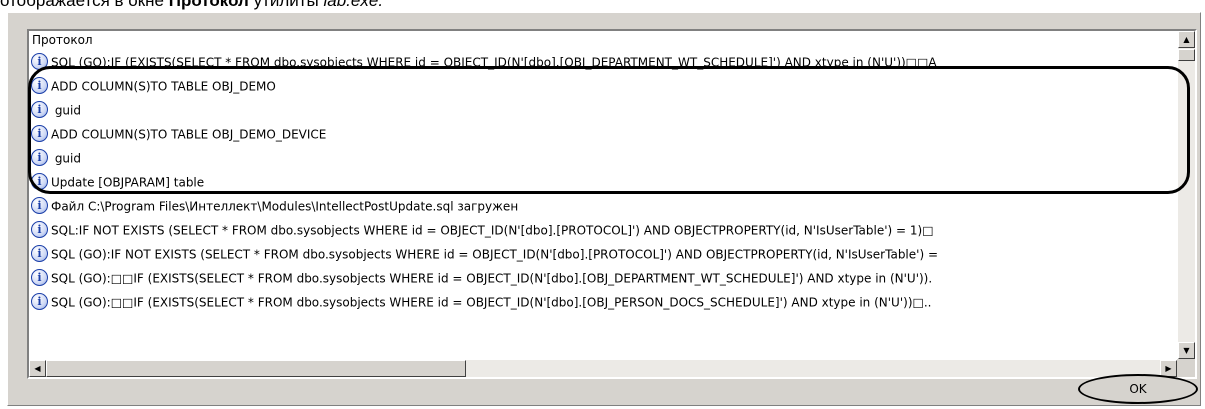 The width and height of the screenshot is (1205, 409). I want to click on caption-bold: Протокол, so click(208, 5).